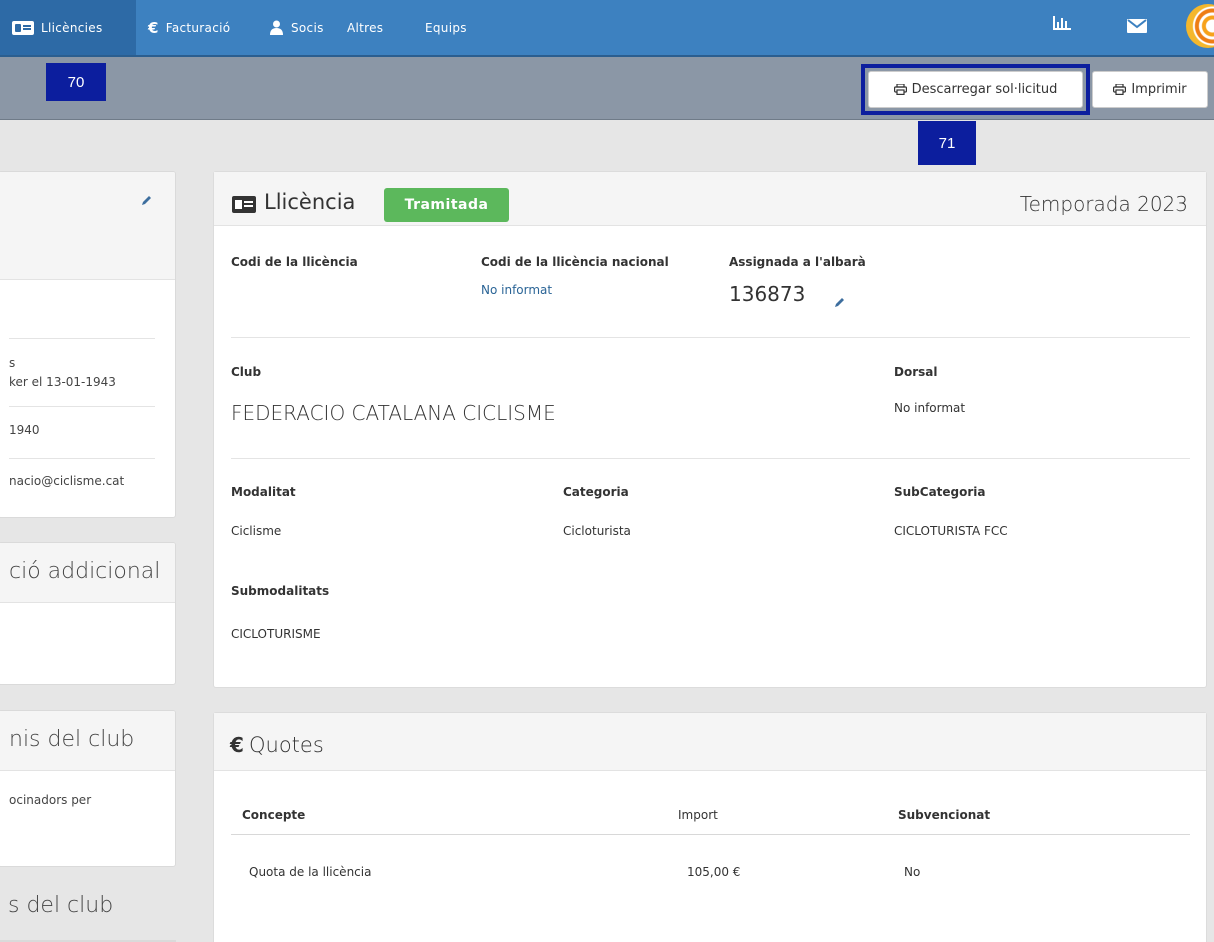 The image size is (1214, 942). What do you see at coordinates (310, 202) in the screenshot?
I see `license-title: Llicència` at bounding box center [310, 202].